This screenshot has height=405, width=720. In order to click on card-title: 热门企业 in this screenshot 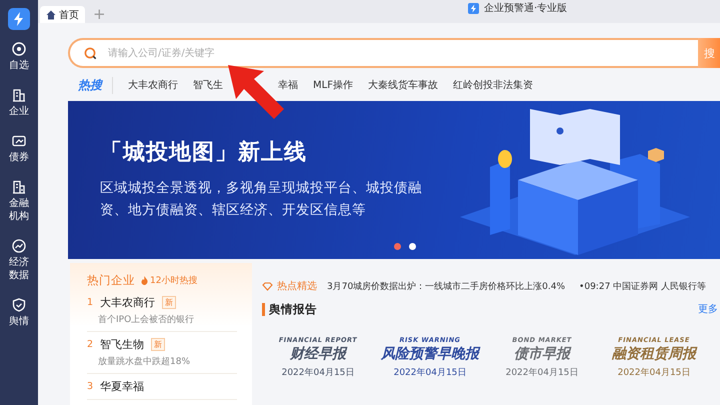, I will do `click(111, 280)`.